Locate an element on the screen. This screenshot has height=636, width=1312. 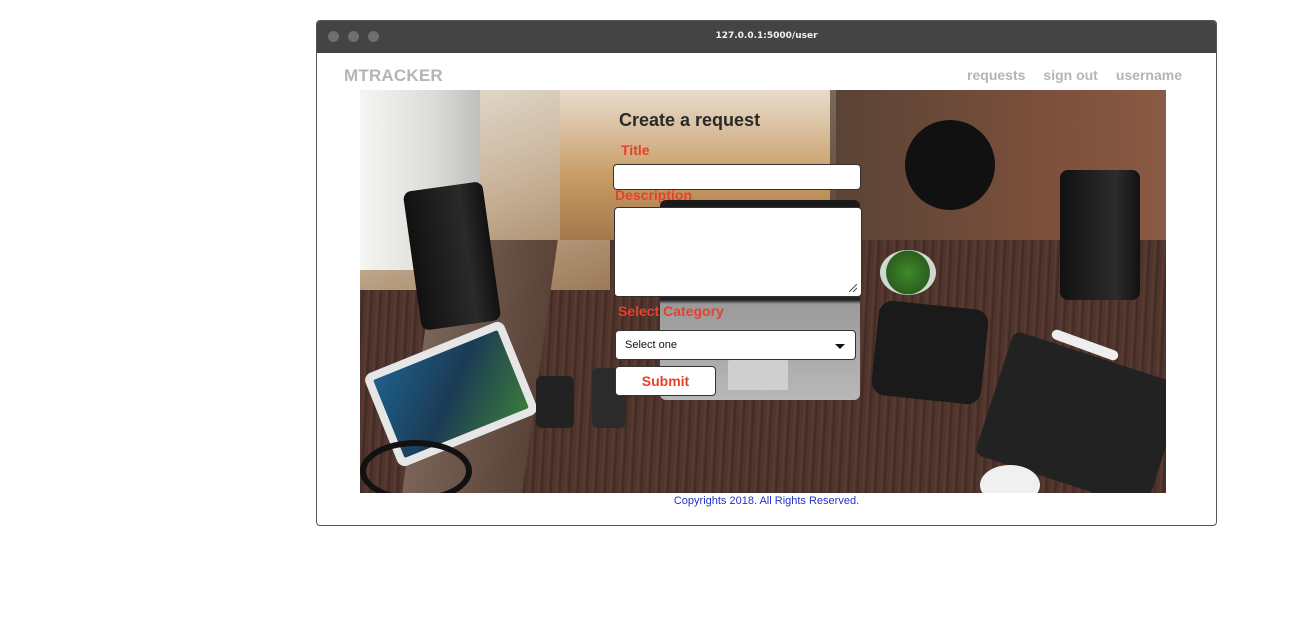
resize-grip-icon is located at coordinates (853, 288).